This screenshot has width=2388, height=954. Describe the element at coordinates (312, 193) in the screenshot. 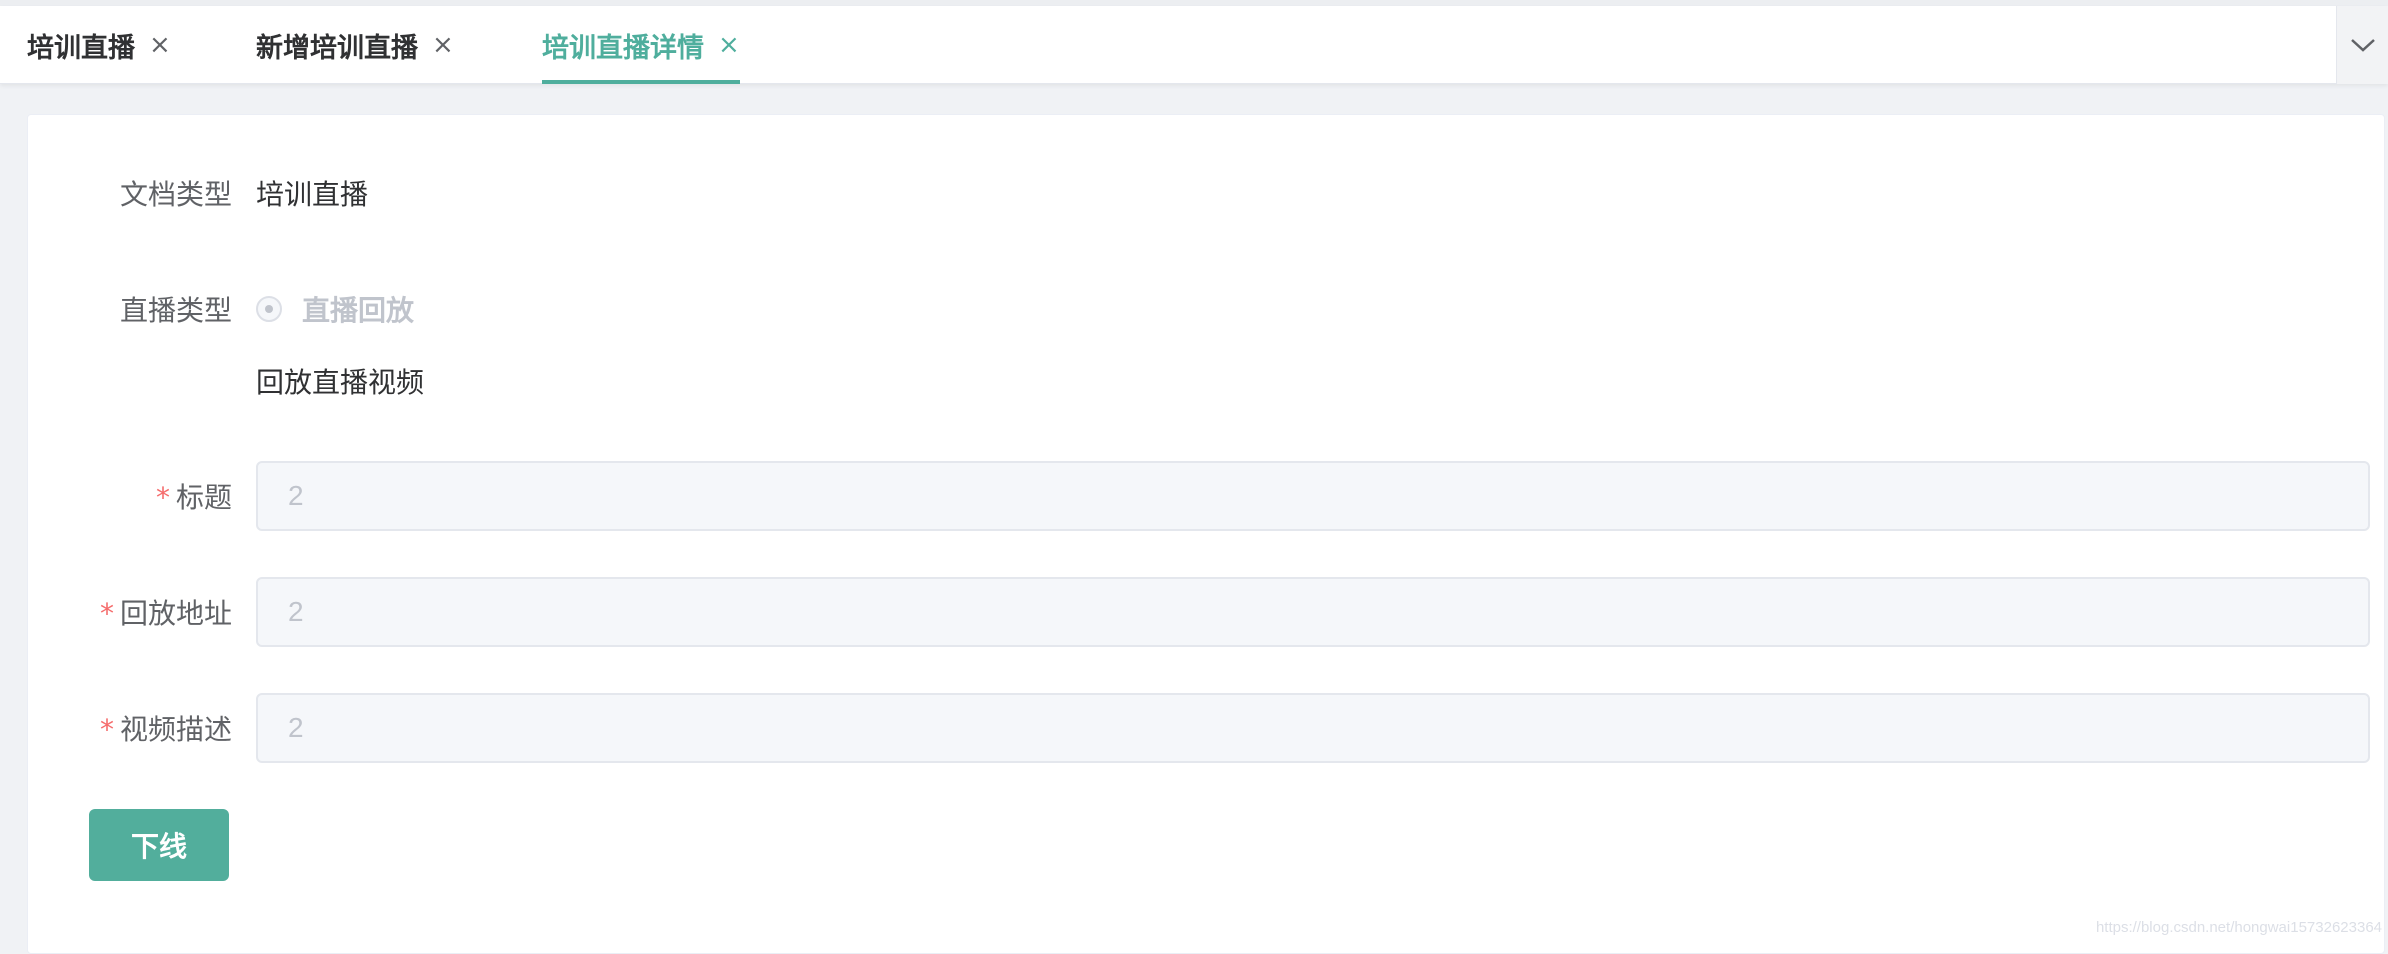

I see `doc-type-value: 培训直播` at that location.